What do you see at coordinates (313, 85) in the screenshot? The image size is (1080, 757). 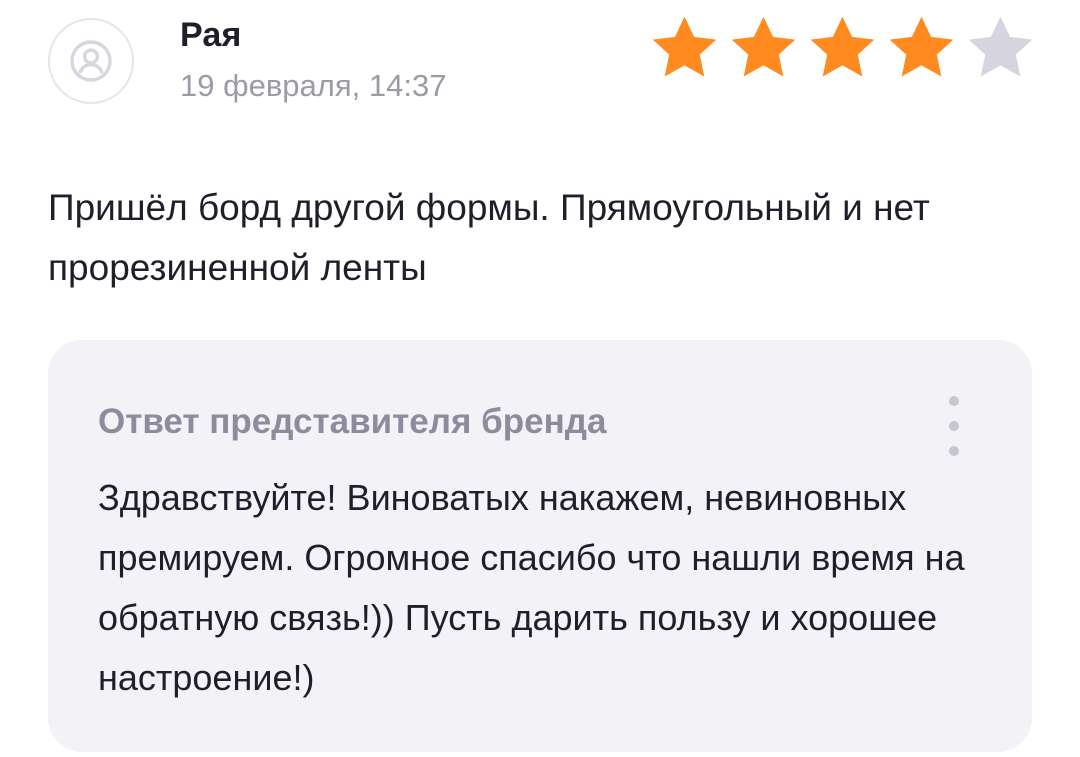 I see `review-date: 19 февраля, 14:37` at bounding box center [313, 85].